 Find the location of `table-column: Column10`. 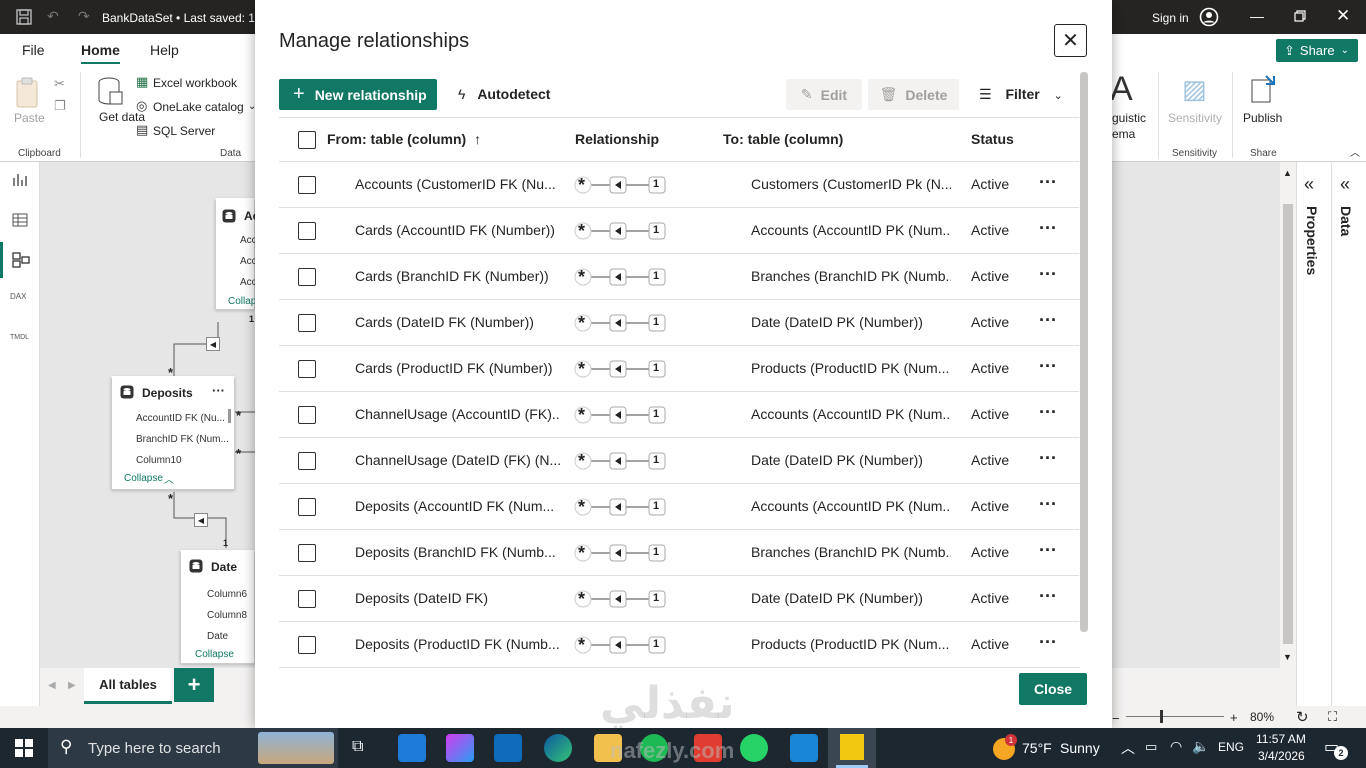

table-column: Column10 is located at coordinates (159, 460).